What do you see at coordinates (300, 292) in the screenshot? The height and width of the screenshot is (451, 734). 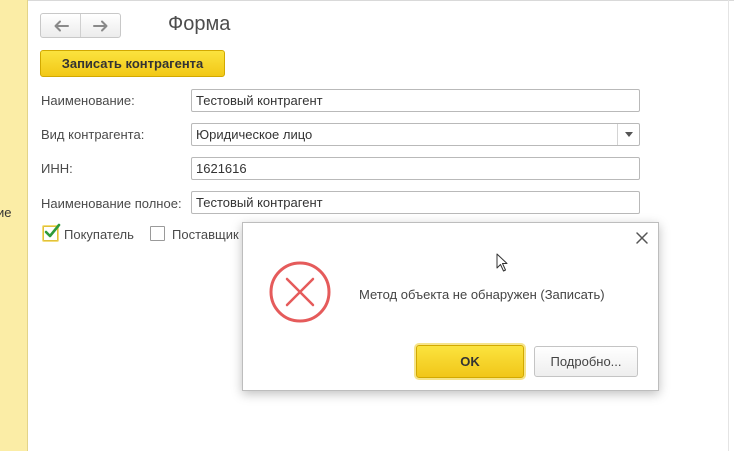 I see `error-x-icon` at bounding box center [300, 292].